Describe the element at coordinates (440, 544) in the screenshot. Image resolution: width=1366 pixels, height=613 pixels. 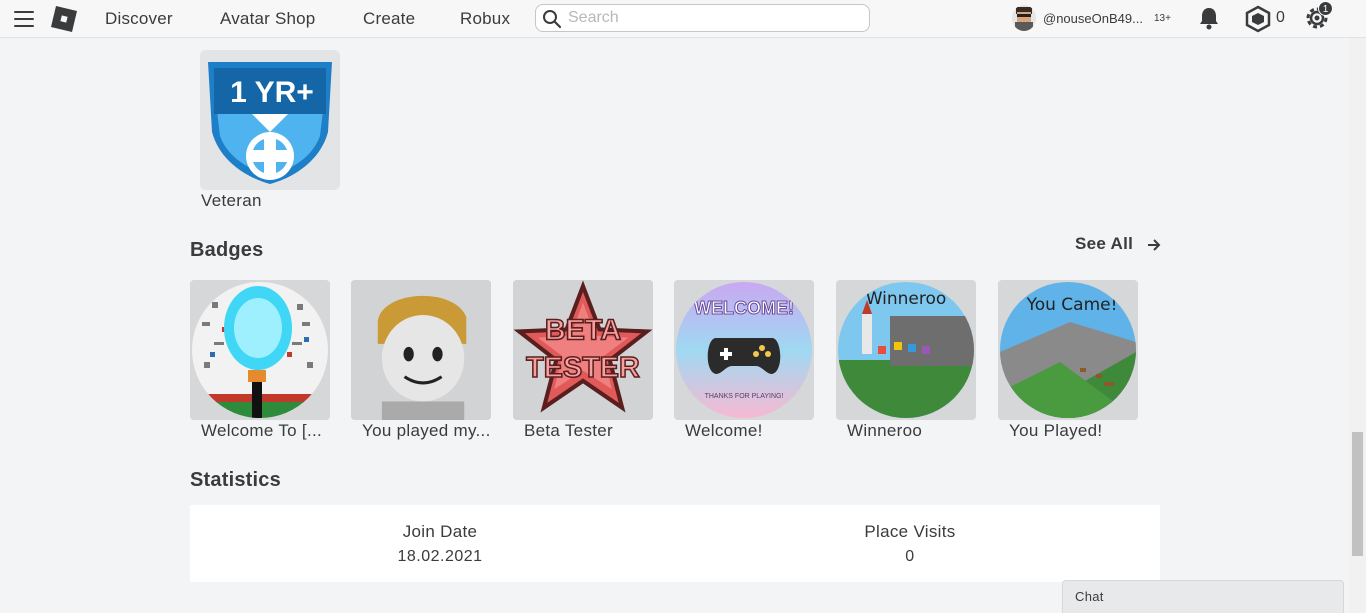
I see `join-date-stat: Join Date 18.02.2021` at that location.